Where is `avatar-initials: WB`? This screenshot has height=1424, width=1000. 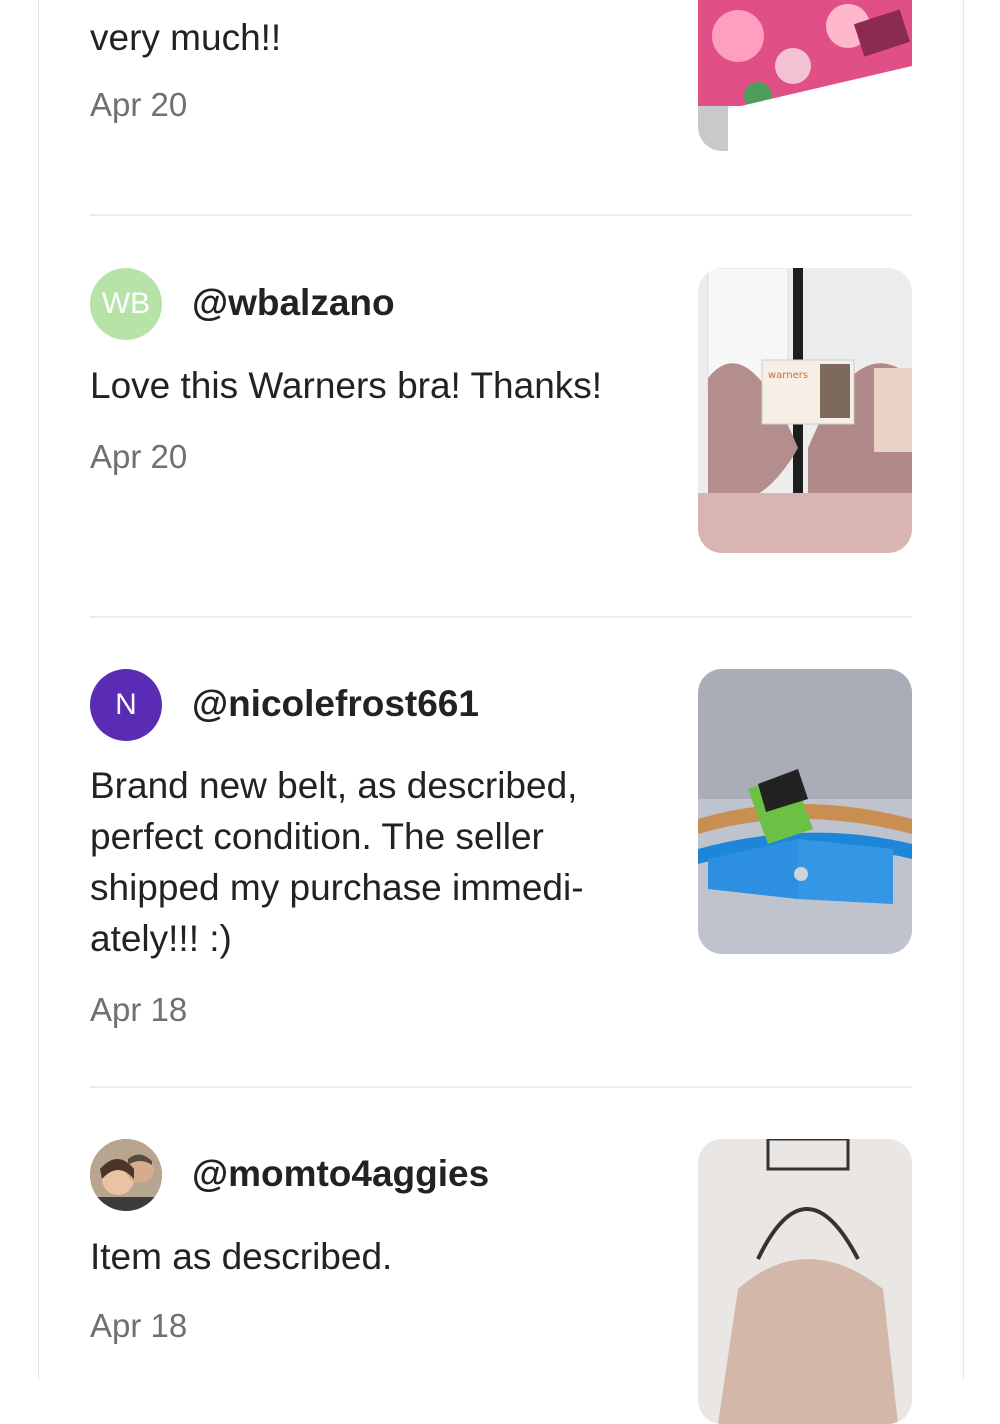 avatar-initials: WB is located at coordinates (126, 303).